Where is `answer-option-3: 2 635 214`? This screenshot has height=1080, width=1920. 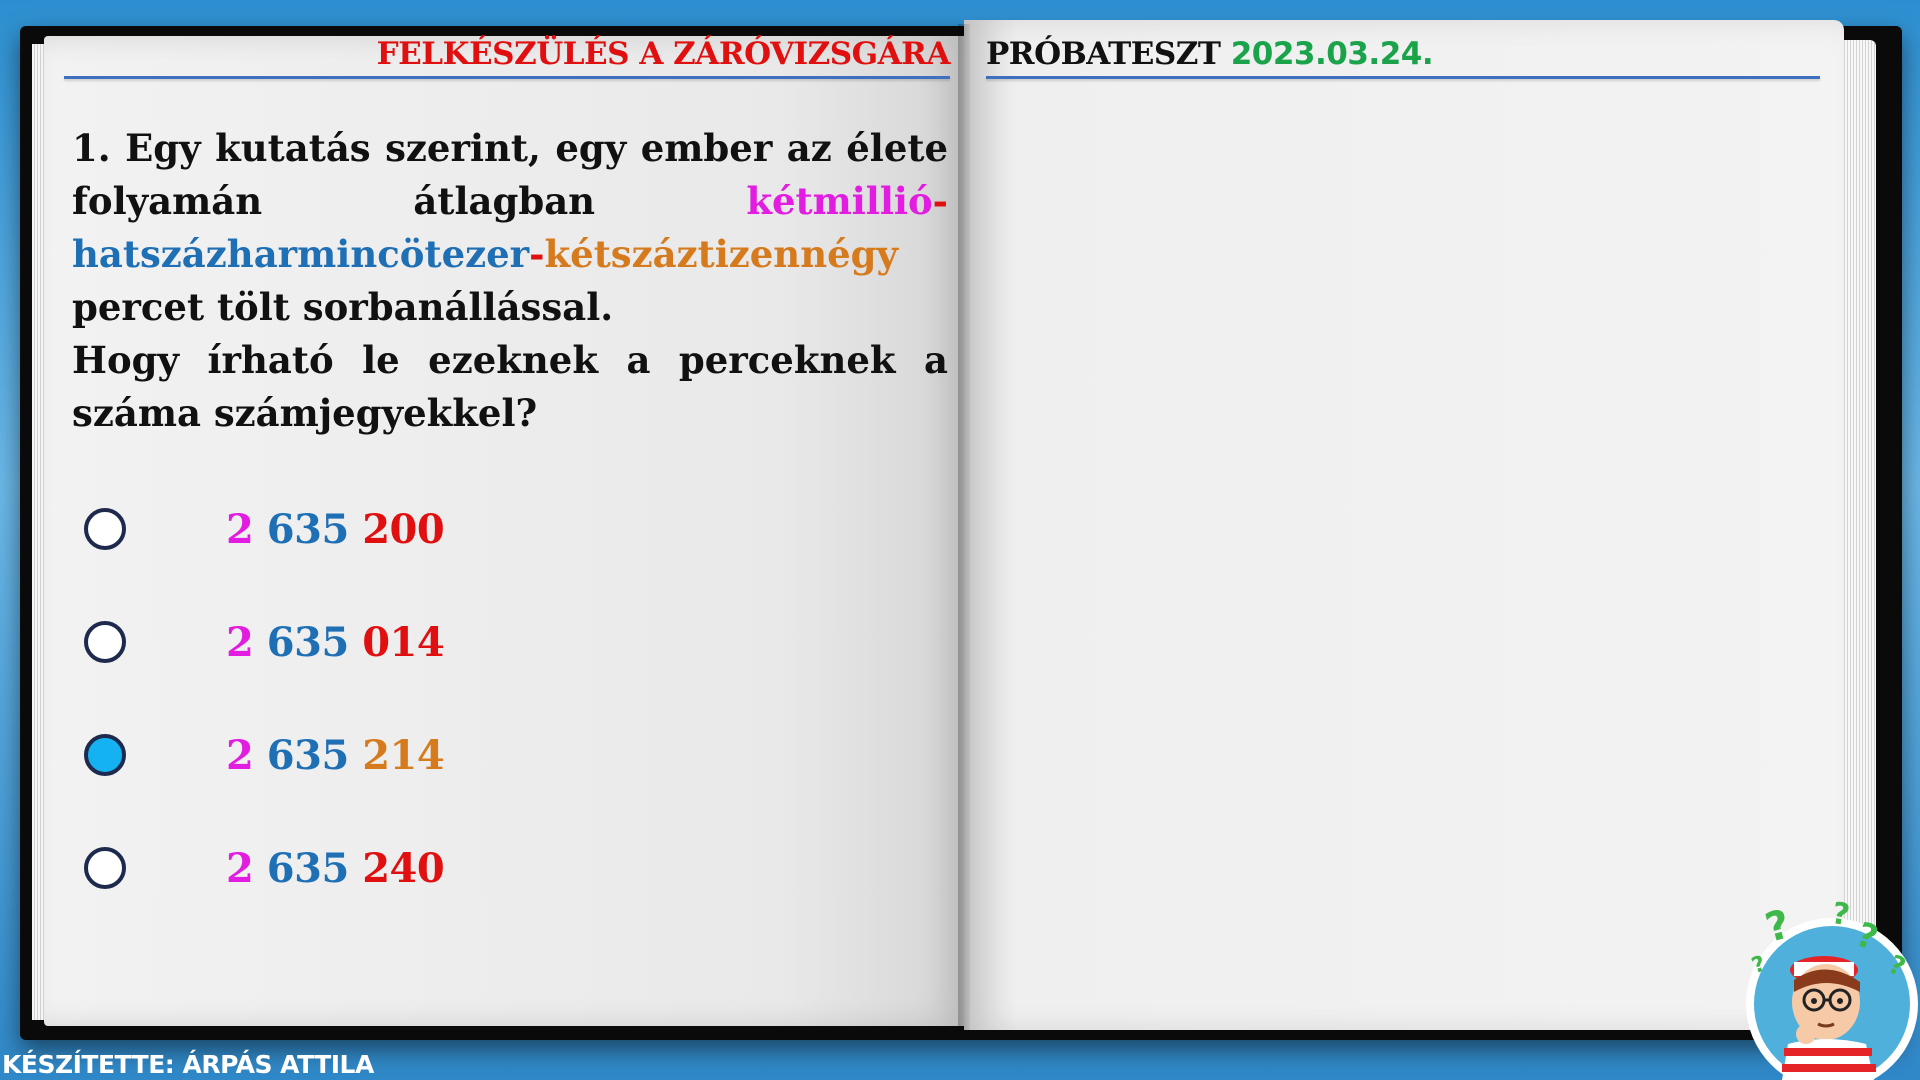 answer-option-3: 2 635 214 is located at coordinates (264, 755).